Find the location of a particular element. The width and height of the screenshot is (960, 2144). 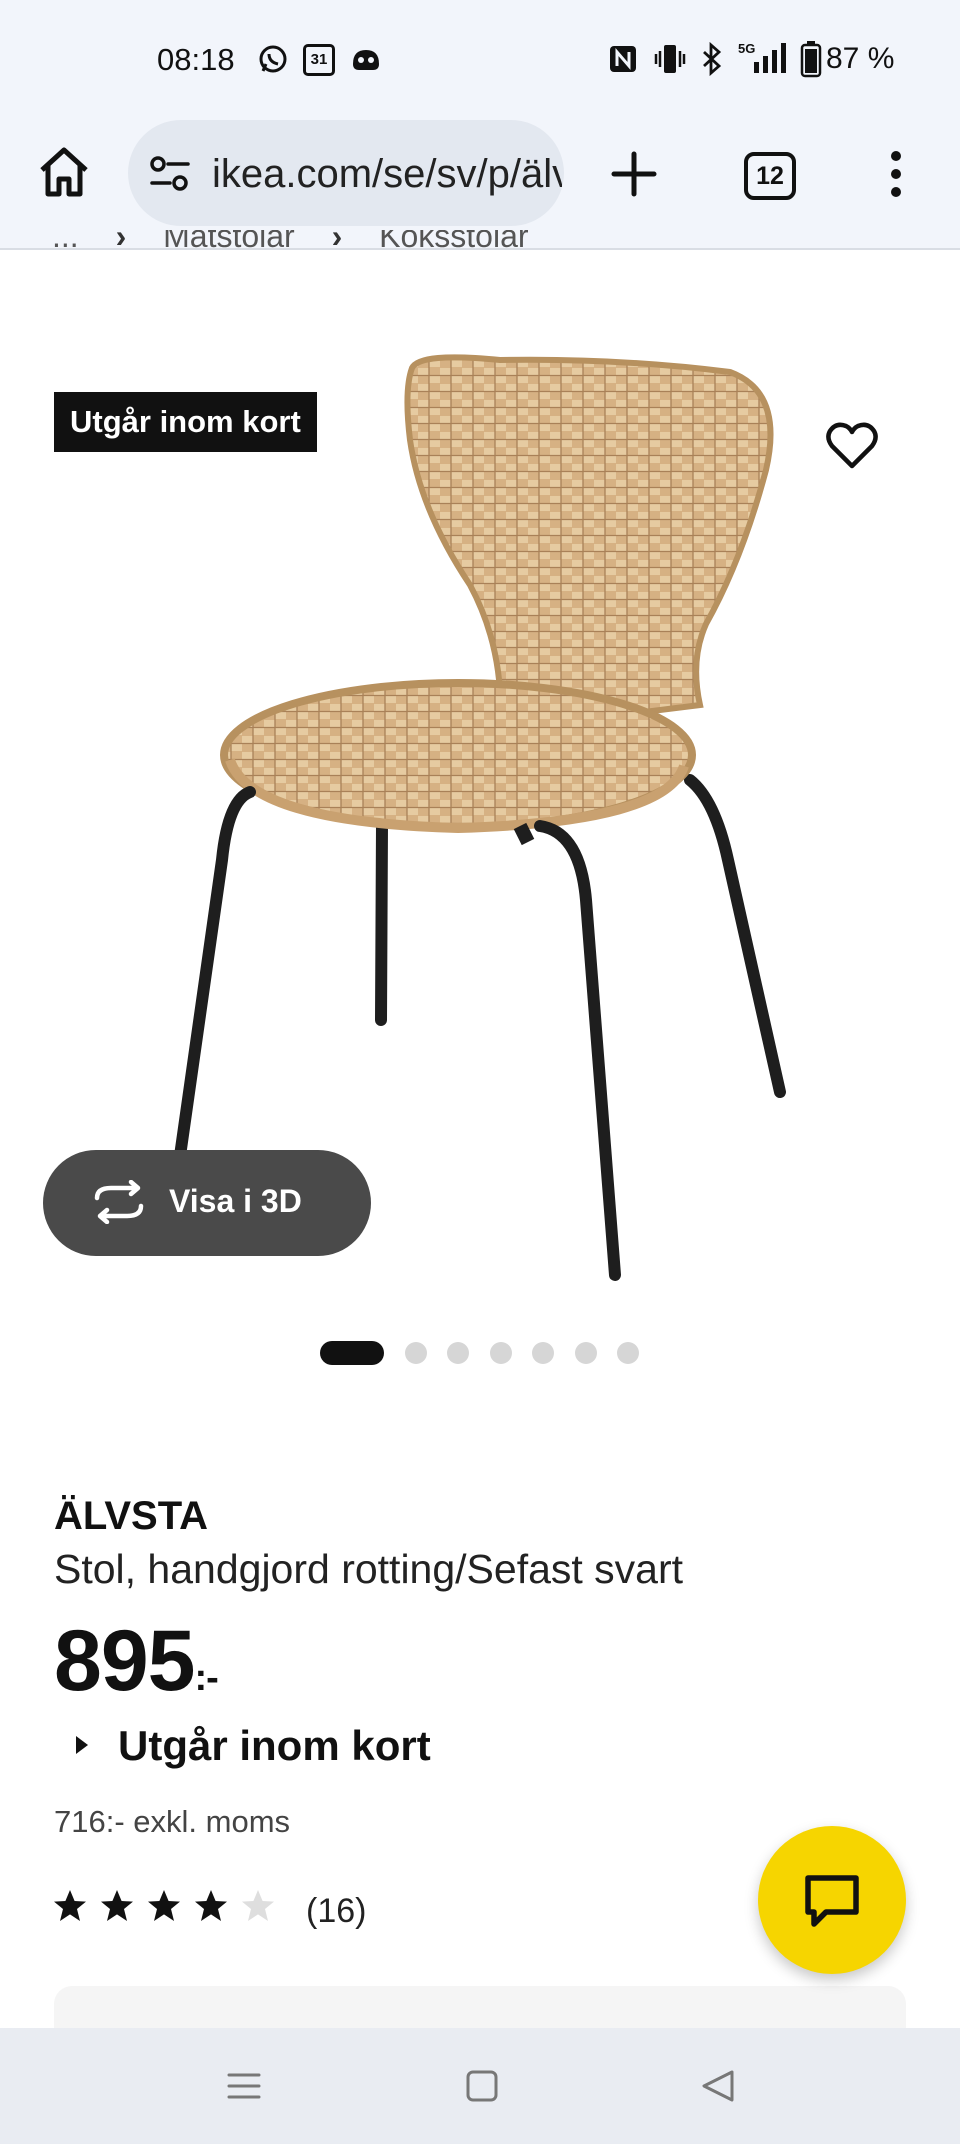

system-nav-bar is located at coordinates (480, 2086).